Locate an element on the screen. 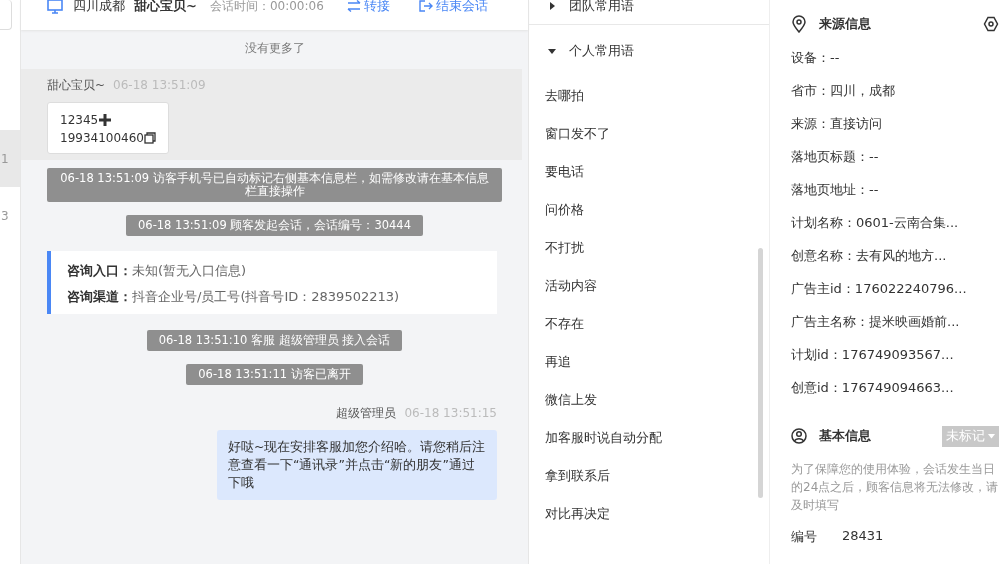 This screenshot has height=564, width=1005. copy-icon is located at coordinates (150, 138).